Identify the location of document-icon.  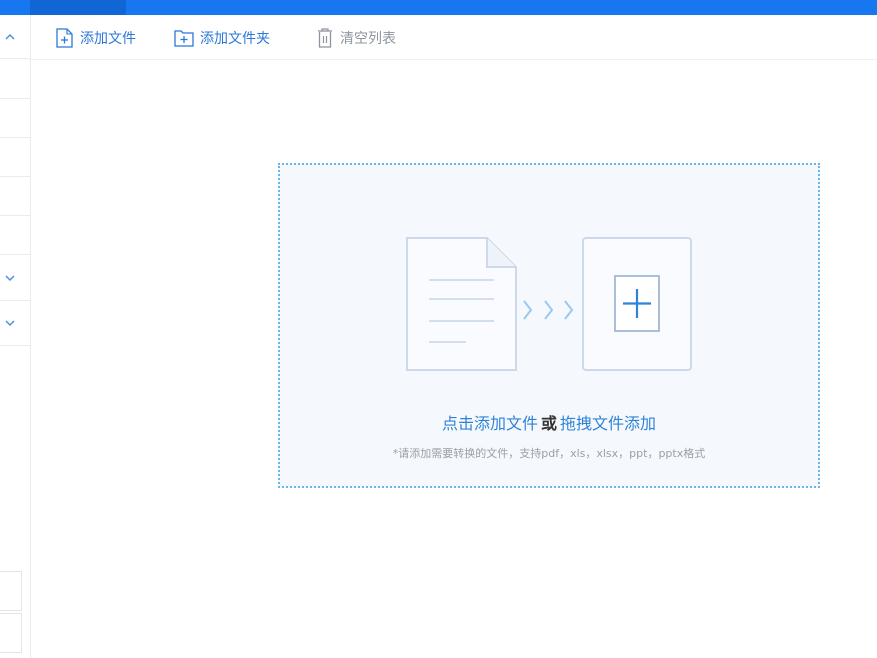
(461, 304).